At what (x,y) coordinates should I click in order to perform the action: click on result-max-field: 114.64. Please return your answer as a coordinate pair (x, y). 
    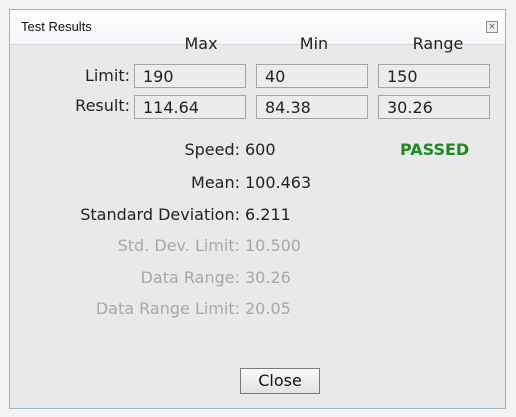
    Looking at the image, I should click on (190, 107).